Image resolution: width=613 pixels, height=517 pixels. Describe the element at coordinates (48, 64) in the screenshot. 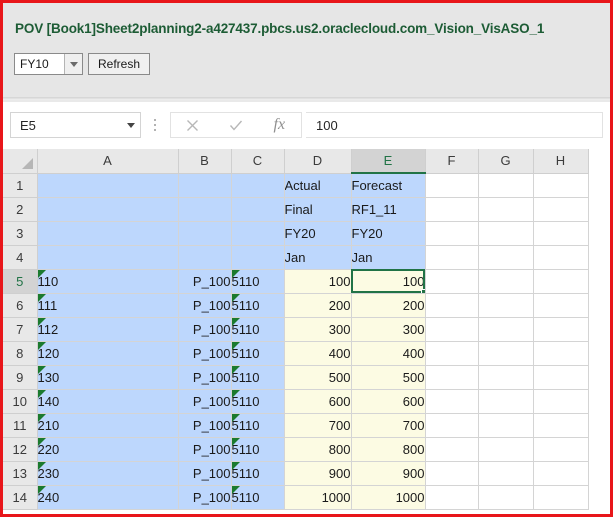

I see `pov-dimension-combo: FY10` at that location.